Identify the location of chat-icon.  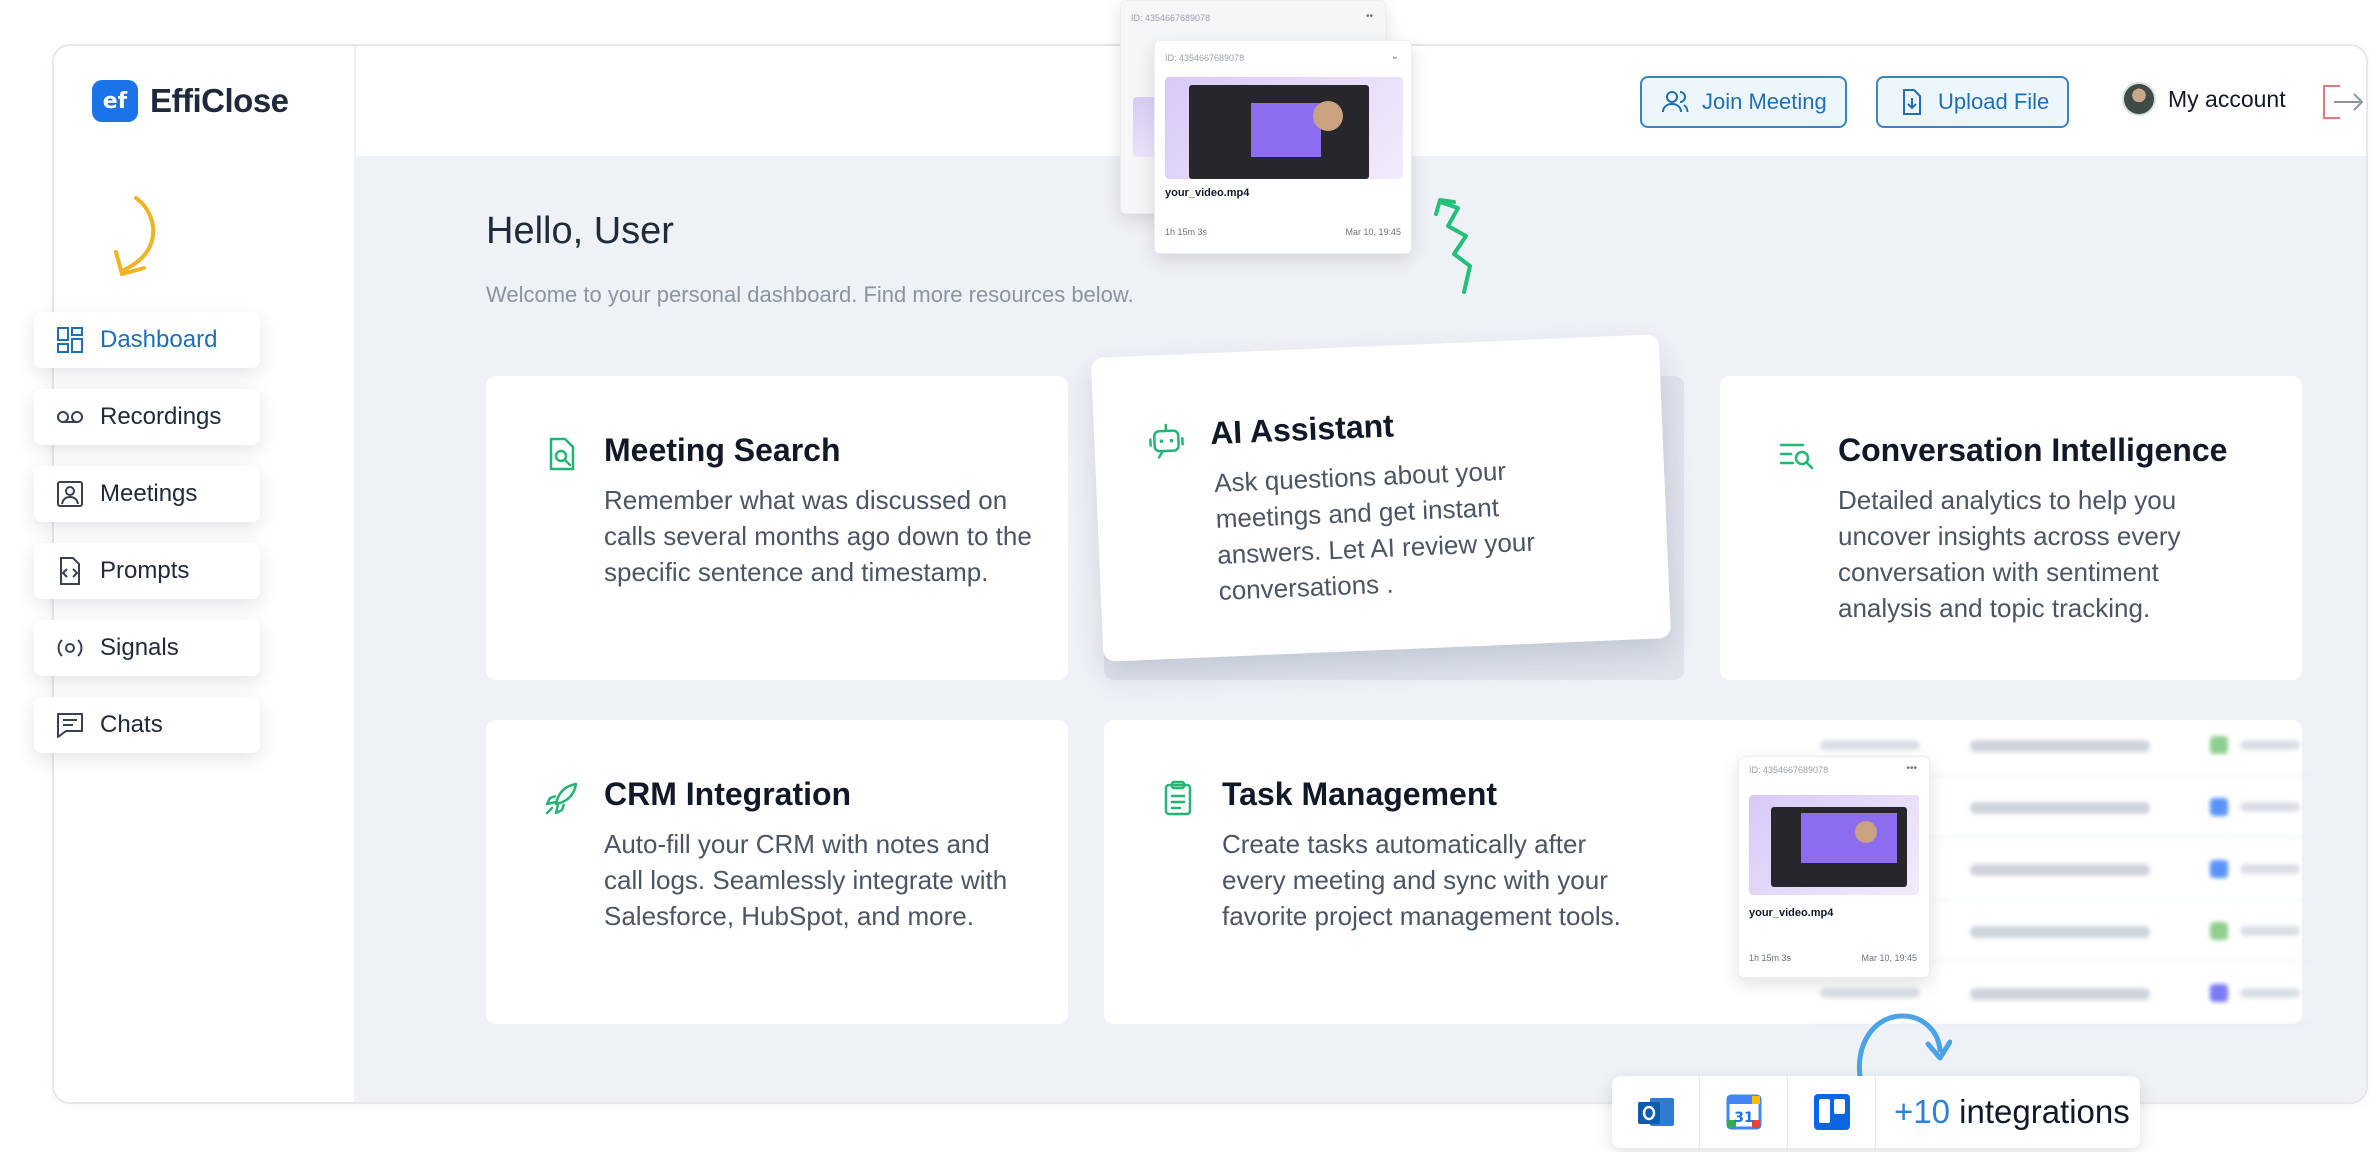
(70, 725).